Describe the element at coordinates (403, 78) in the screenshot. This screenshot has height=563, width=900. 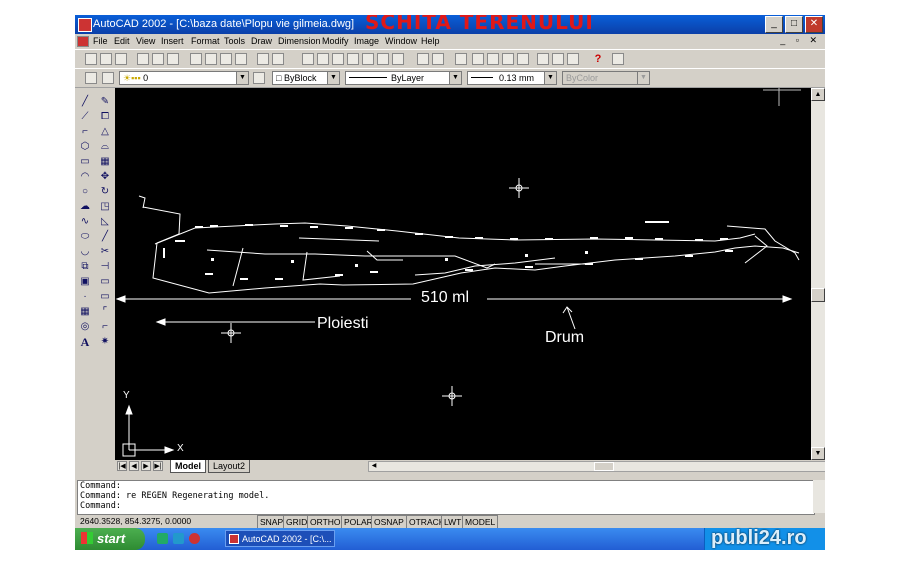
I see `linetype-dropdown: ByLayer ▼` at that location.